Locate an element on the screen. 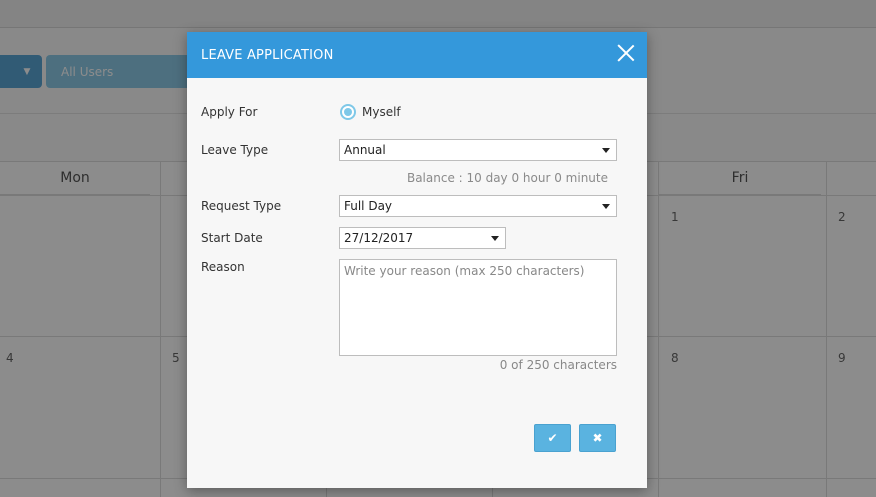 This screenshot has height=497, width=876. start-date-picker: 27/12/2017 is located at coordinates (422, 238).